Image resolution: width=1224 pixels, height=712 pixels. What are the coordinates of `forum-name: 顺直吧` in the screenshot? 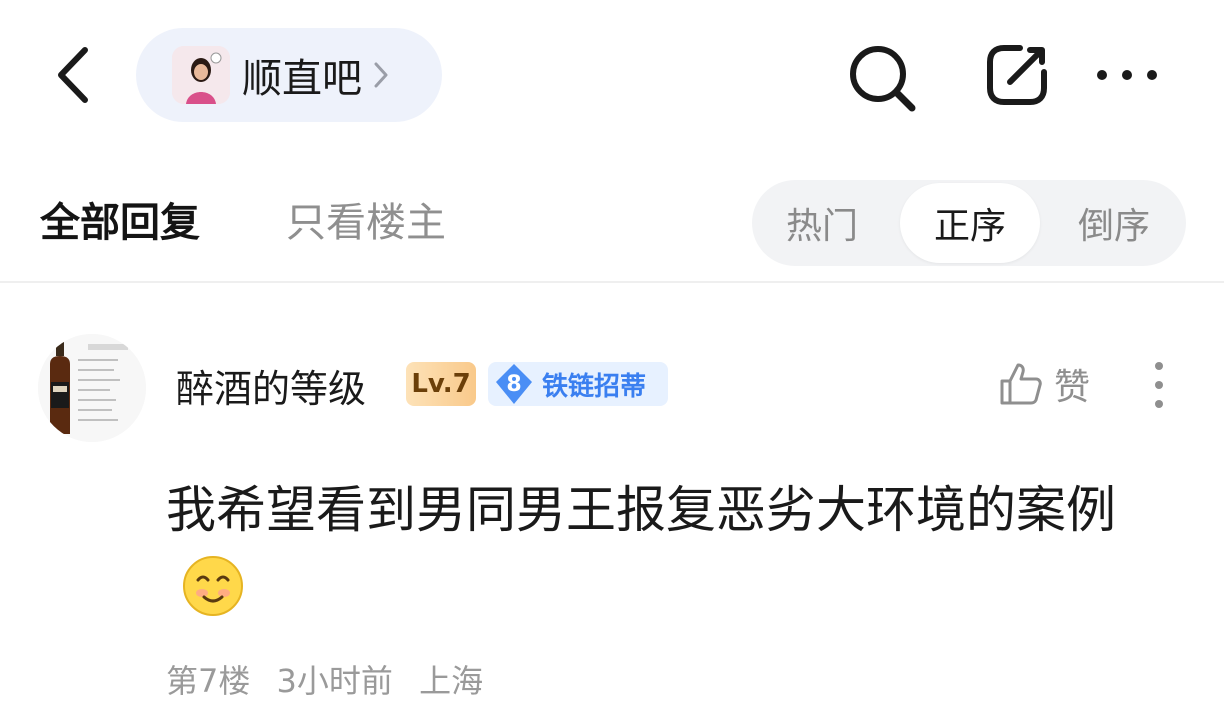 It's located at (302, 79).